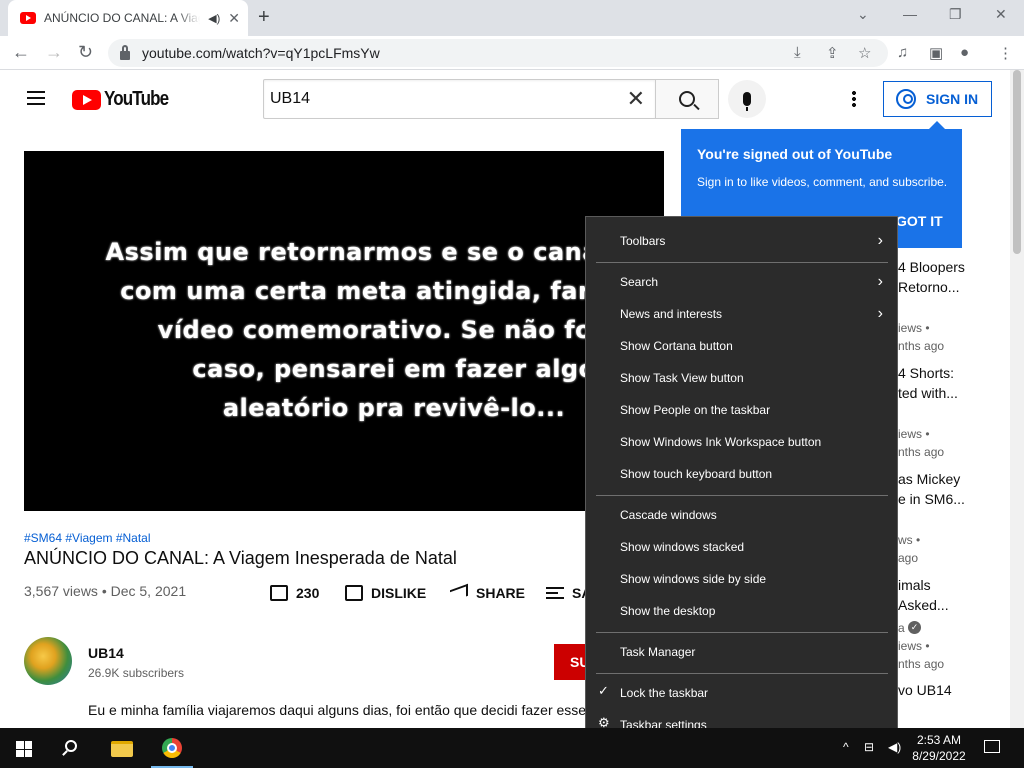 This screenshot has height=768, width=1024. I want to click on search-button, so click(687, 99).